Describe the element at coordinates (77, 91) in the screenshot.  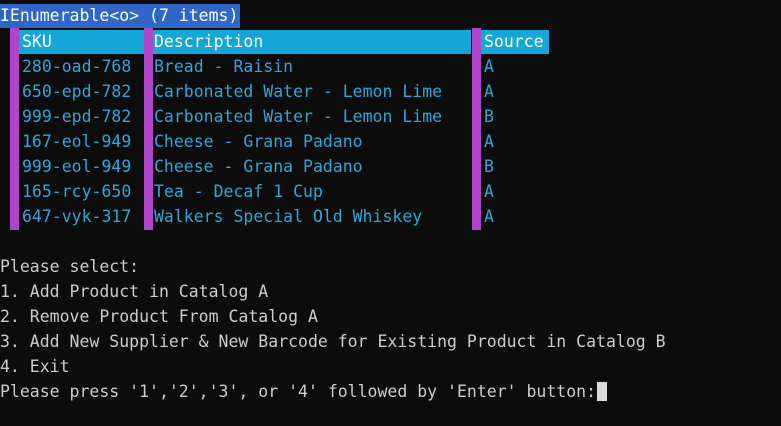
I see `table-cell-sku: 650-epd-782` at that location.